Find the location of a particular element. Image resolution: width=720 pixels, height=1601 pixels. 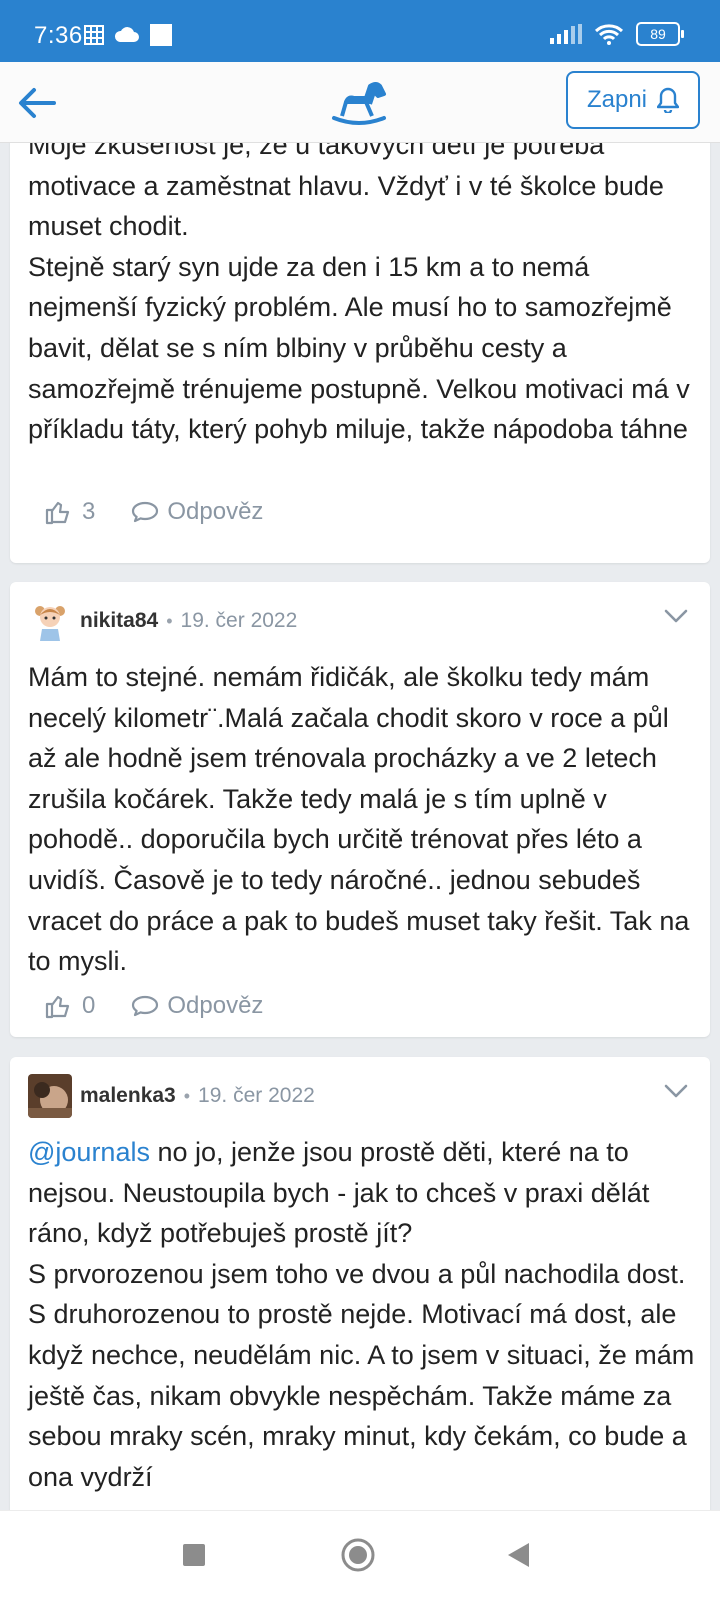

cloud-icon is located at coordinates (126, 34).